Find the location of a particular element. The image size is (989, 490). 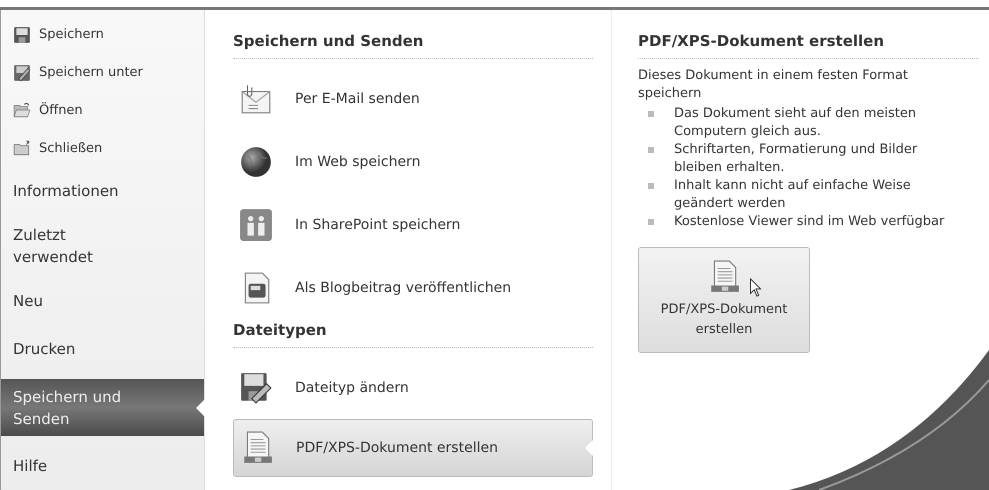

section-heading: Dateitypen is located at coordinates (413, 334).